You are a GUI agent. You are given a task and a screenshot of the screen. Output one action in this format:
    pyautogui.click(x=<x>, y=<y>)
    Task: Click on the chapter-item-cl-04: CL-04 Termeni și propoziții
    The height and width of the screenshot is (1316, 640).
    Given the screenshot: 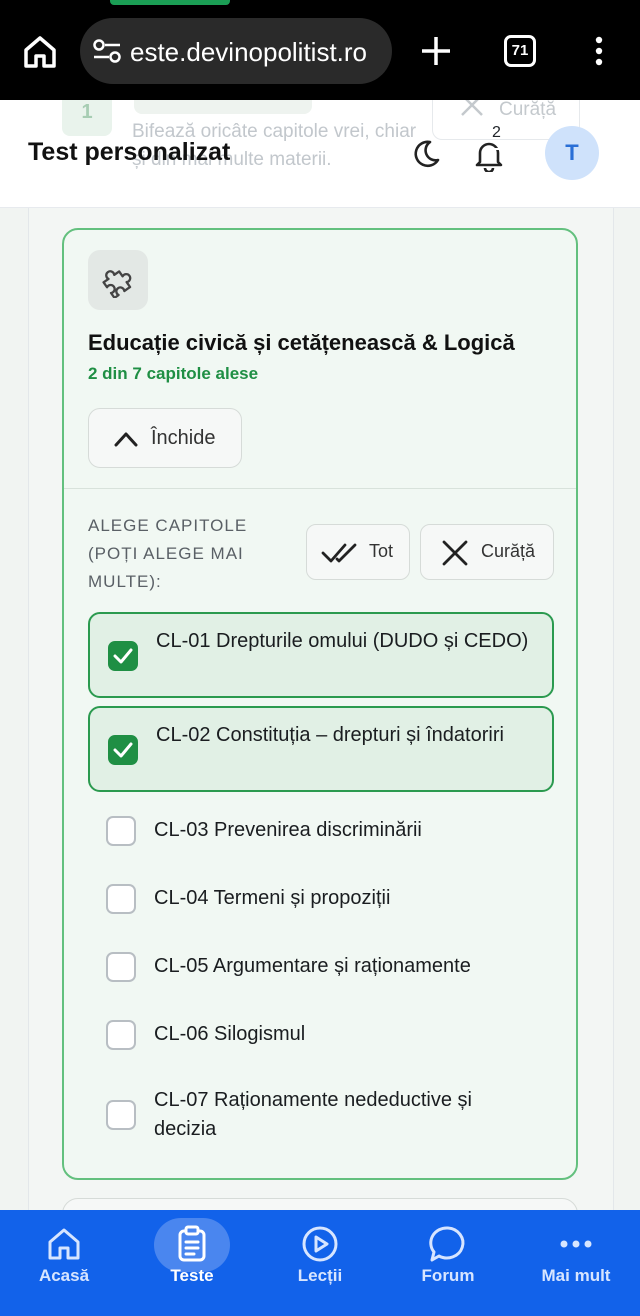 What is the action you would take?
    pyautogui.click(x=321, y=900)
    